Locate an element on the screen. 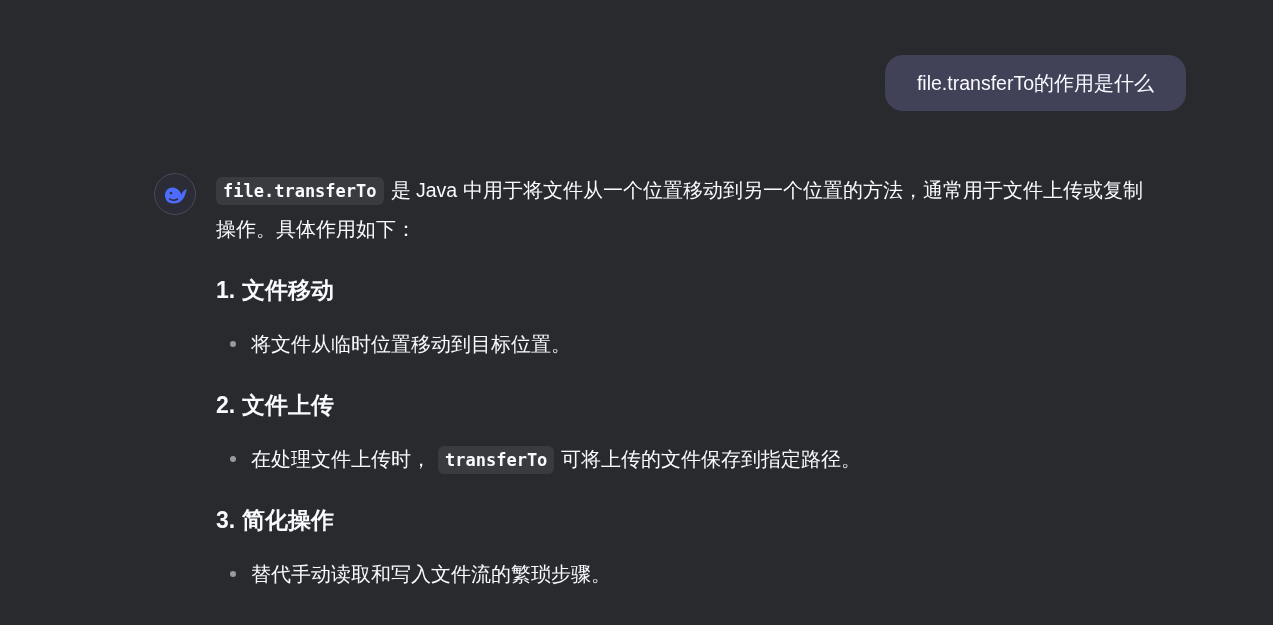 The height and width of the screenshot is (625, 1273). section-heading: 3. 简化操作 is located at coordinates (275, 520).